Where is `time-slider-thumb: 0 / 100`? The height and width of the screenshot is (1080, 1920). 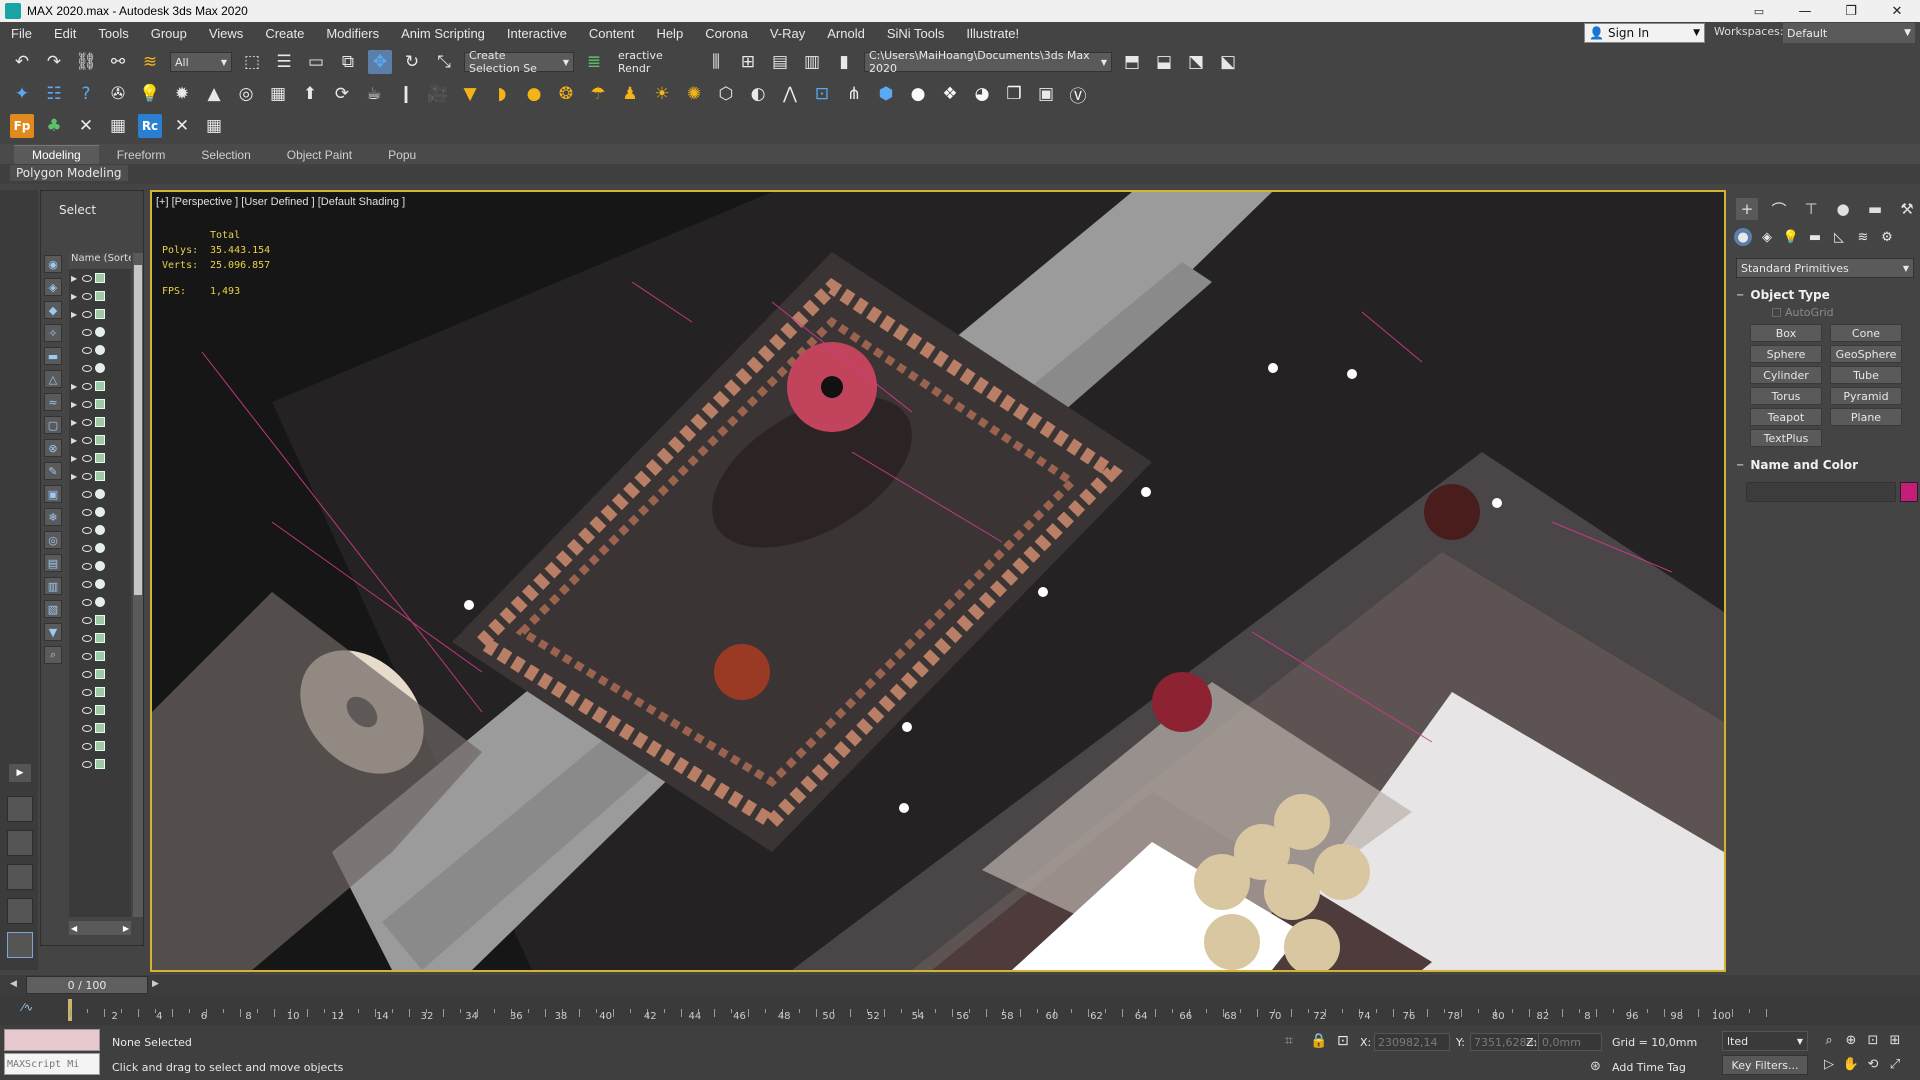 time-slider-thumb: 0 / 100 is located at coordinates (87, 985).